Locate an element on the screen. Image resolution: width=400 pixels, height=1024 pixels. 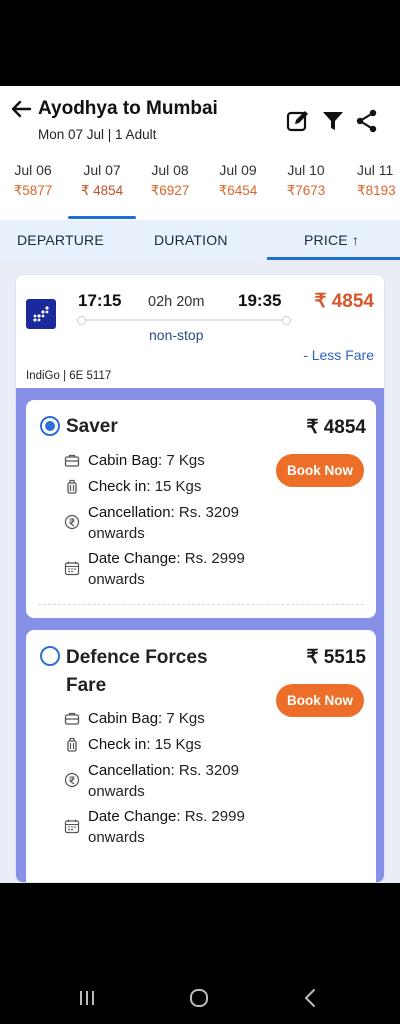
filter-button is located at coordinates (333, 121).